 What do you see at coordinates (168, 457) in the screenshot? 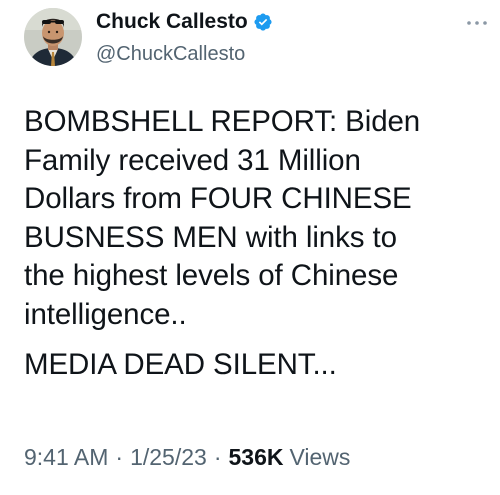
I see `tweet-date: 1/25/23` at bounding box center [168, 457].